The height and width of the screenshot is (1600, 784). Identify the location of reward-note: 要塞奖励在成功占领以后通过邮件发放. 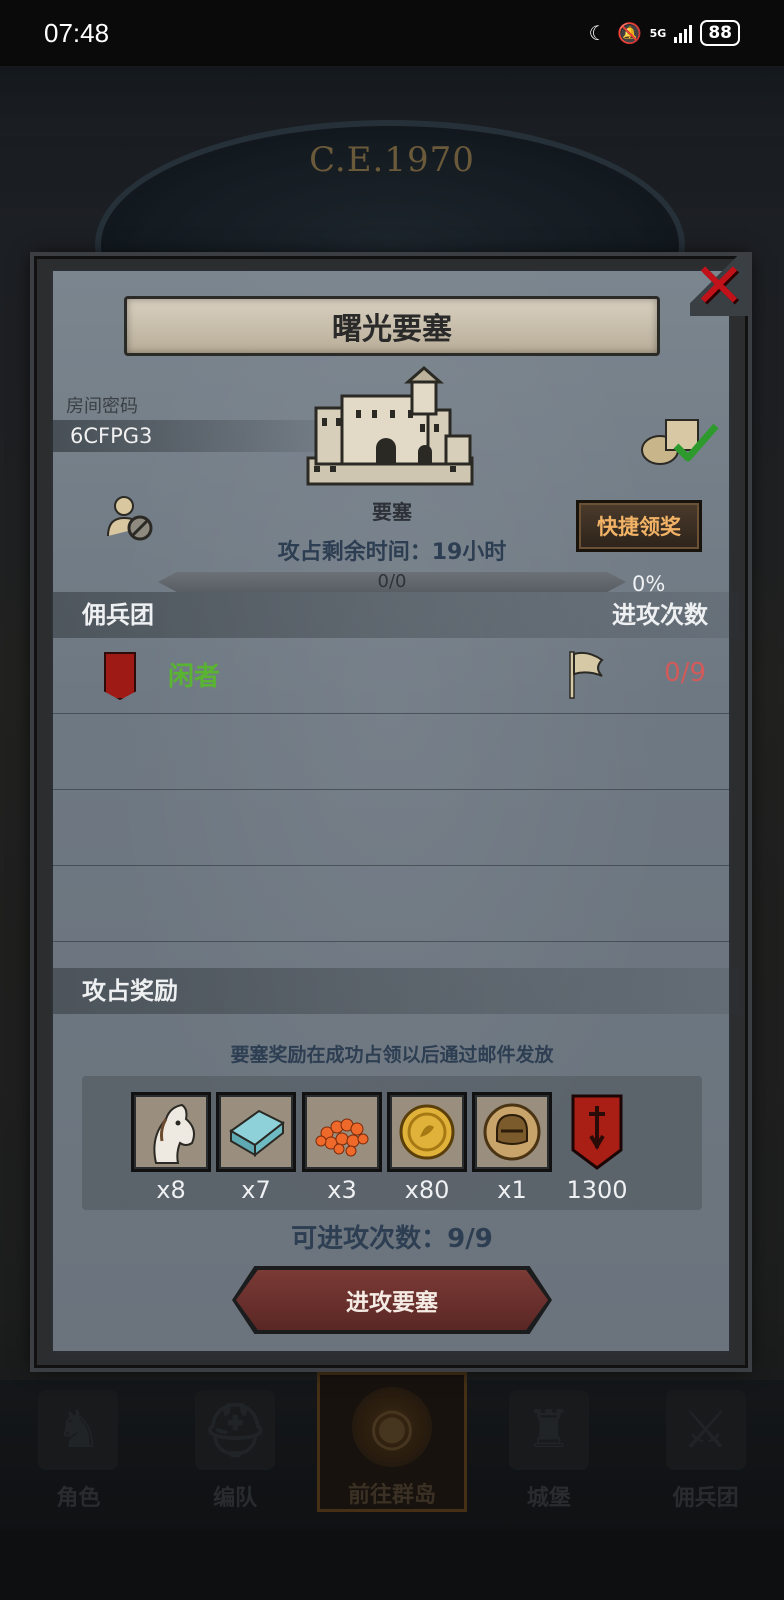
(392, 1055).